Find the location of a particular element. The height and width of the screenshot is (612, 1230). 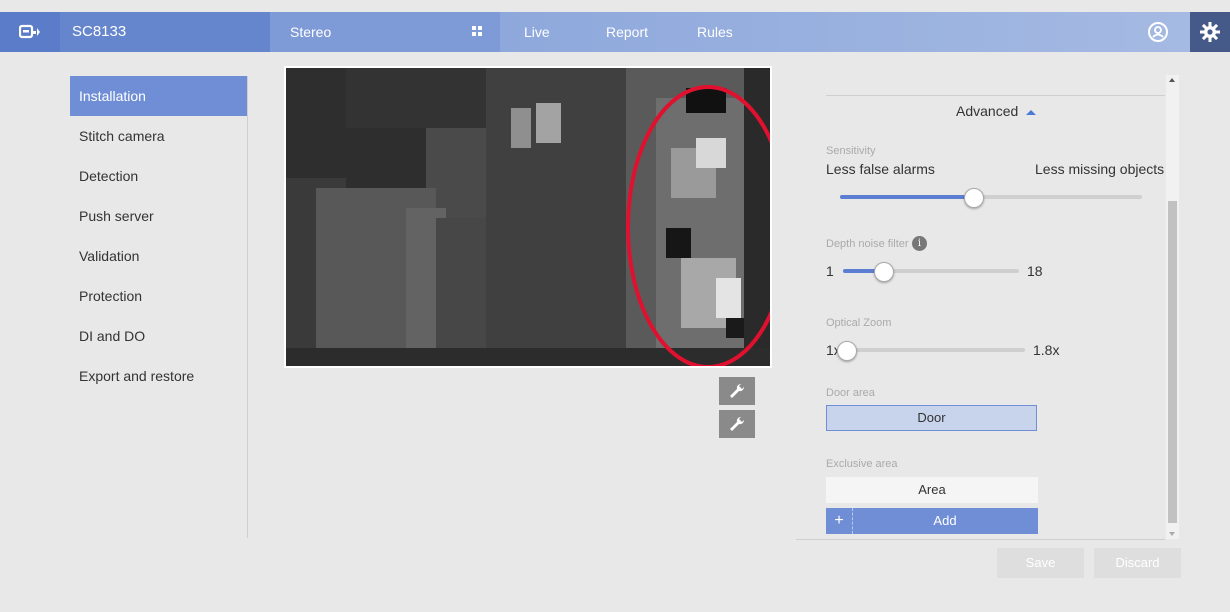

model-label: SC8133 is located at coordinates (99, 31).